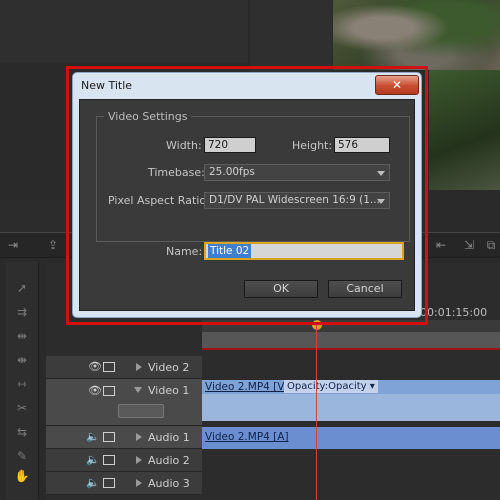  Describe the element at coordinates (13, 245) in the screenshot. I see `in-point-icon: ⇥` at that location.